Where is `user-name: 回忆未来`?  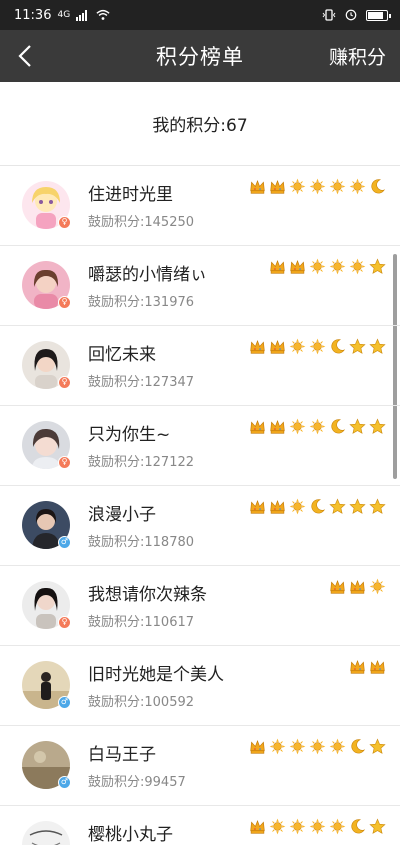 user-name: 回忆未来 is located at coordinates (122, 355).